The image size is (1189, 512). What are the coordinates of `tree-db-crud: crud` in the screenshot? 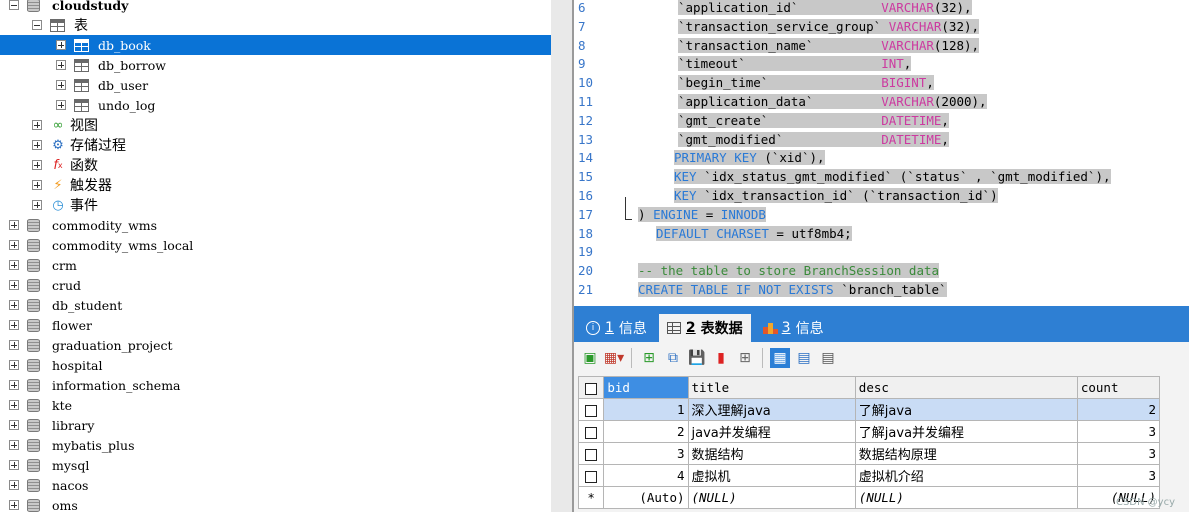 It's located at (275, 285).